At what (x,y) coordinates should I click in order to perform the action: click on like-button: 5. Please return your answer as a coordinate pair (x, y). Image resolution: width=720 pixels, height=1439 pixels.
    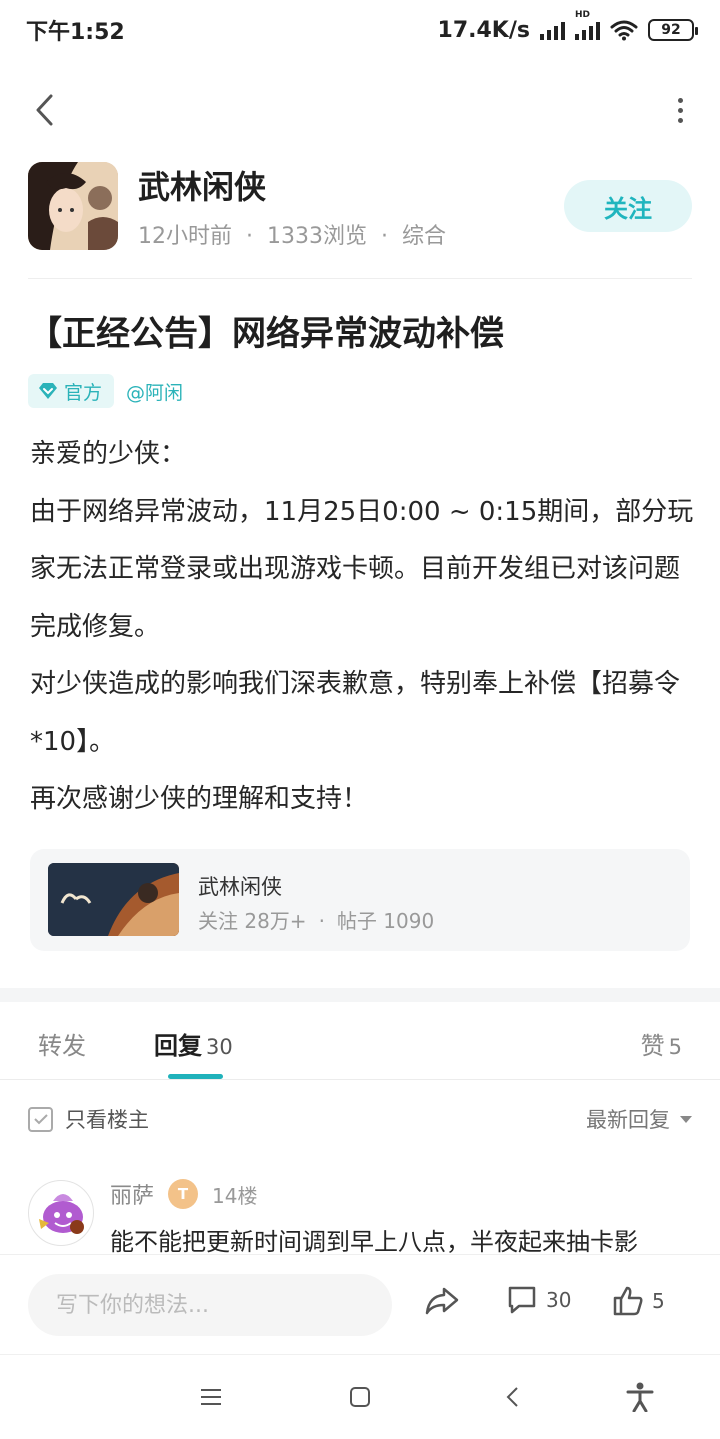
    Looking at the image, I should click on (638, 1301).